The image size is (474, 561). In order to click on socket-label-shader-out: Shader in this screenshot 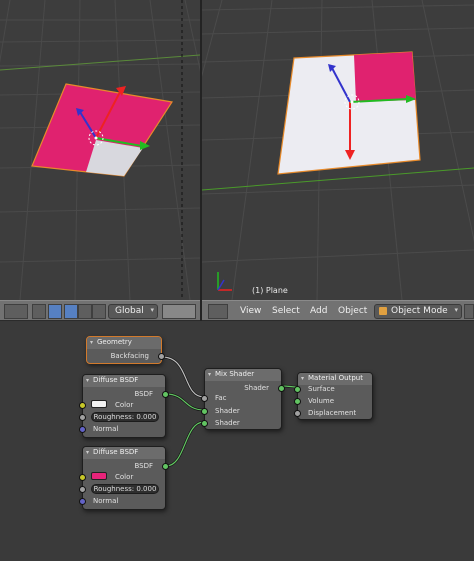, I will do `click(256, 388)`.